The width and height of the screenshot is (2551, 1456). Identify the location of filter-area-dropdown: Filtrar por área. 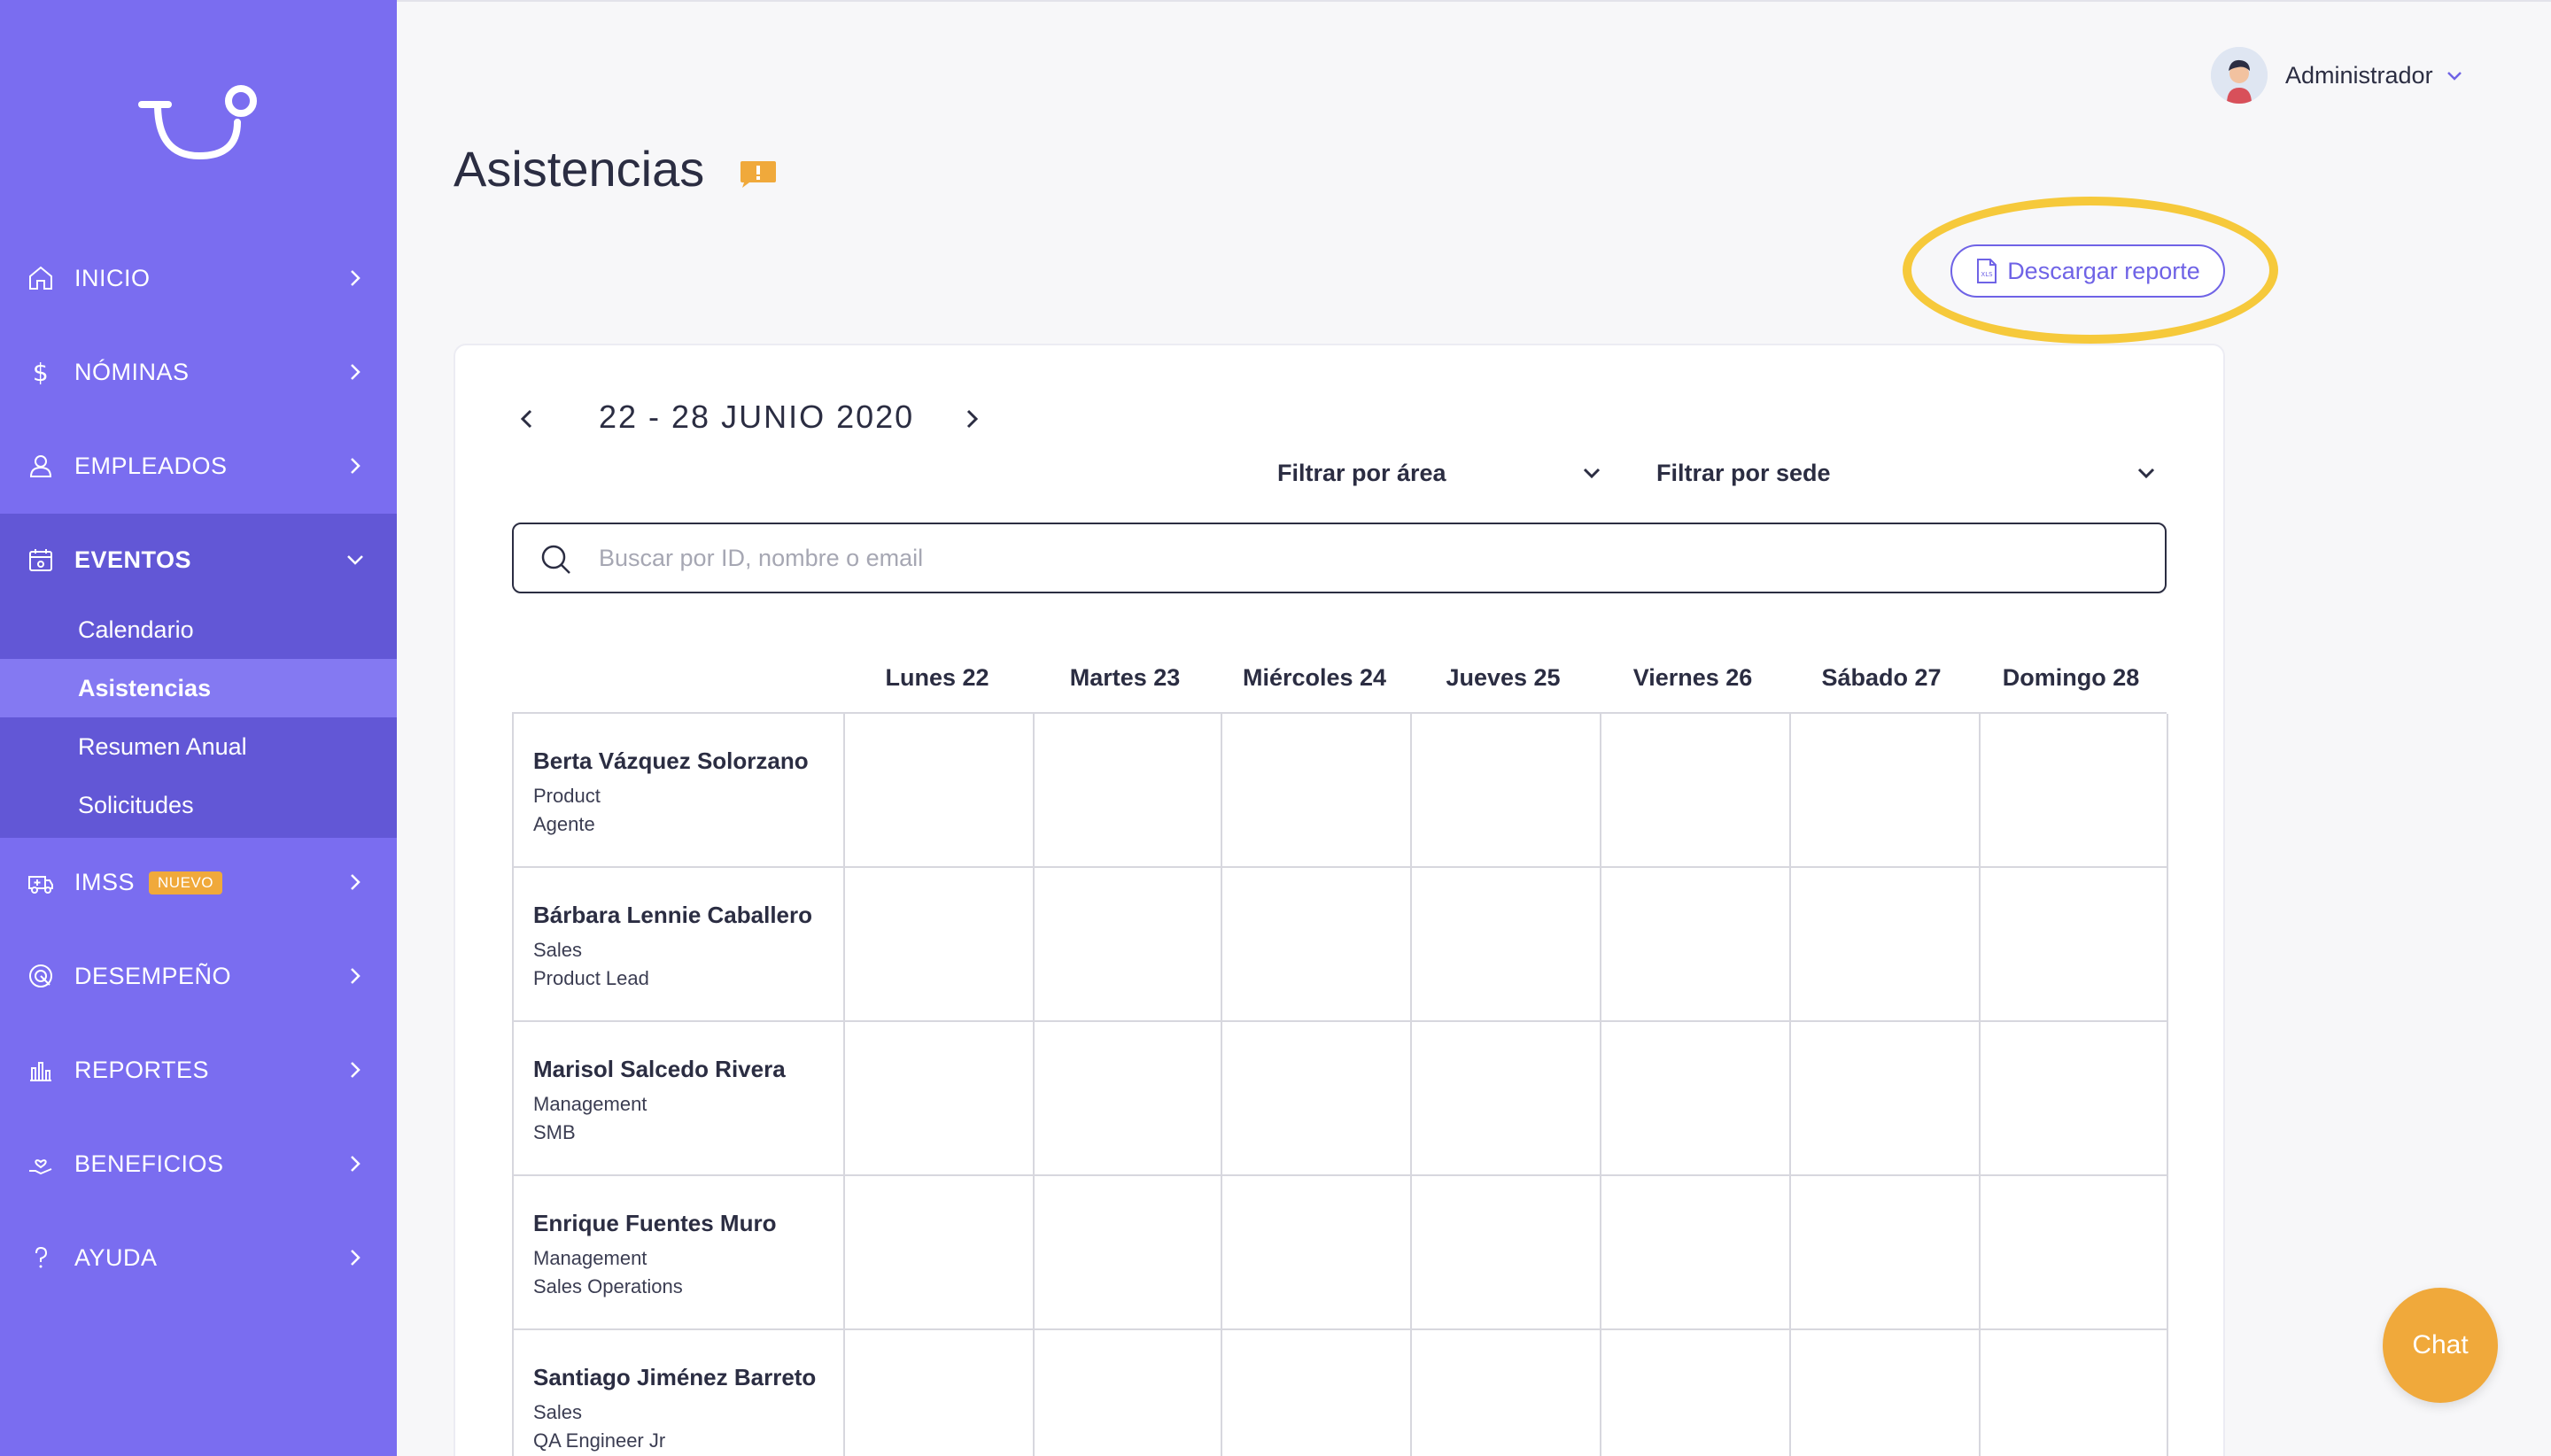
(1441, 472).